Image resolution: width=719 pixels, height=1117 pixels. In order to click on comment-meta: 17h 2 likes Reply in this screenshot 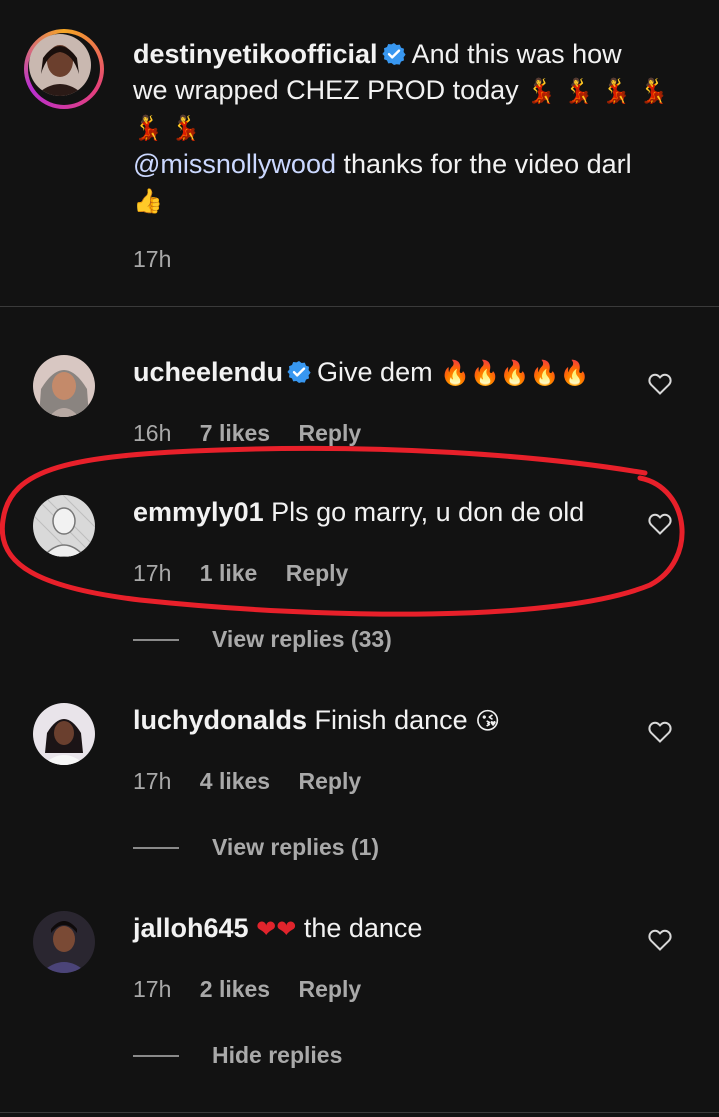, I will do `click(258, 989)`.